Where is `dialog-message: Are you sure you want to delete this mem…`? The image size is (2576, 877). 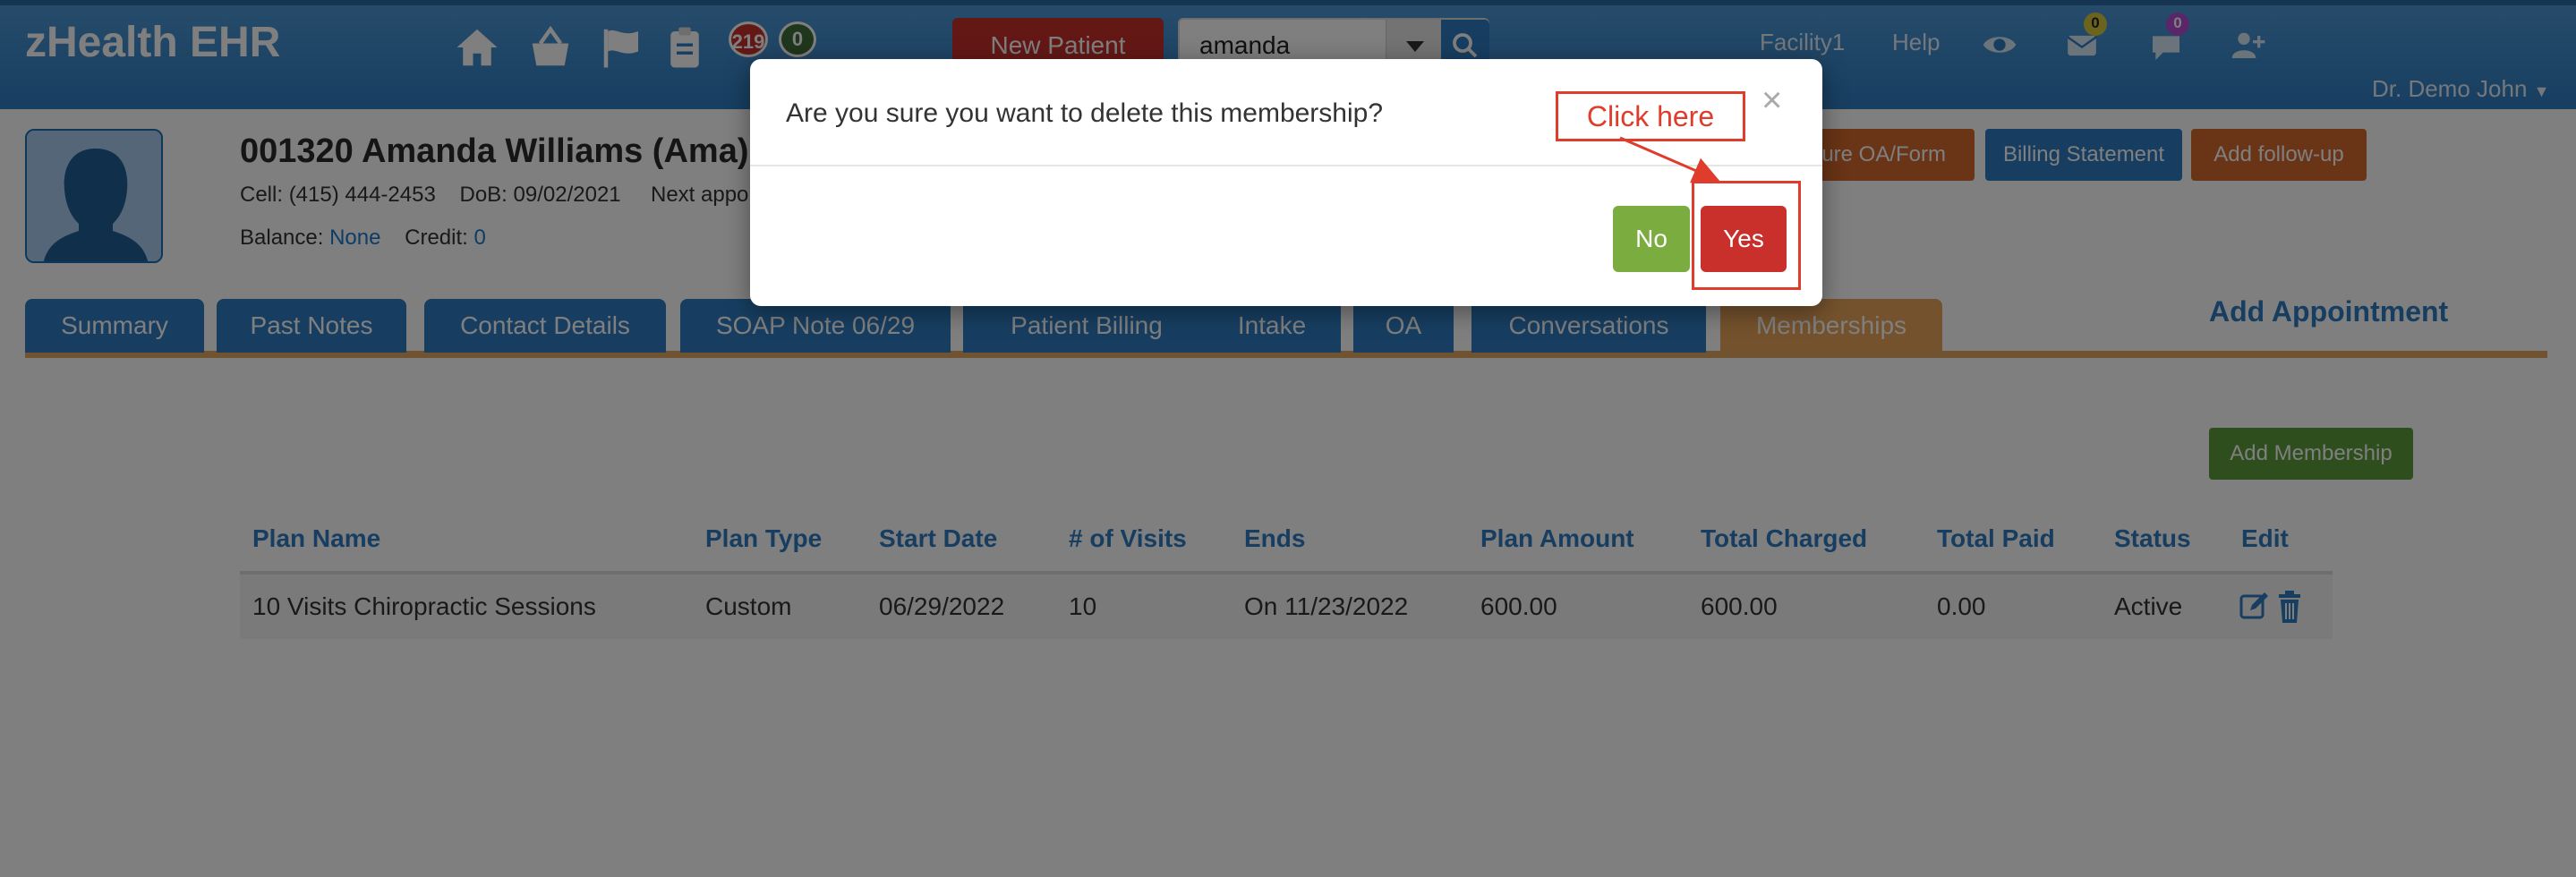 dialog-message: Are you sure you want to delete this mem… is located at coordinates (1085, 113).